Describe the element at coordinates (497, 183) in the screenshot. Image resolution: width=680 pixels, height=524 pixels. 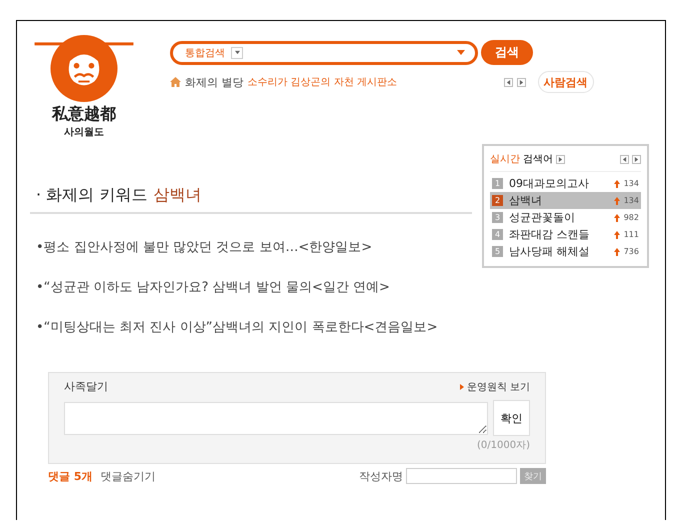
I see `rank-number: 1` at that location.